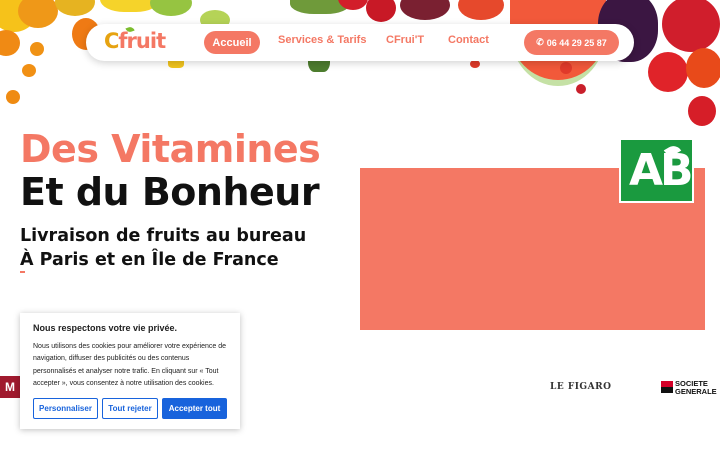 Image resolution: width=720 pixels, height=450 pixels. I want to click on nav-link-cfruit: CFrui'T, so click(405, 40).